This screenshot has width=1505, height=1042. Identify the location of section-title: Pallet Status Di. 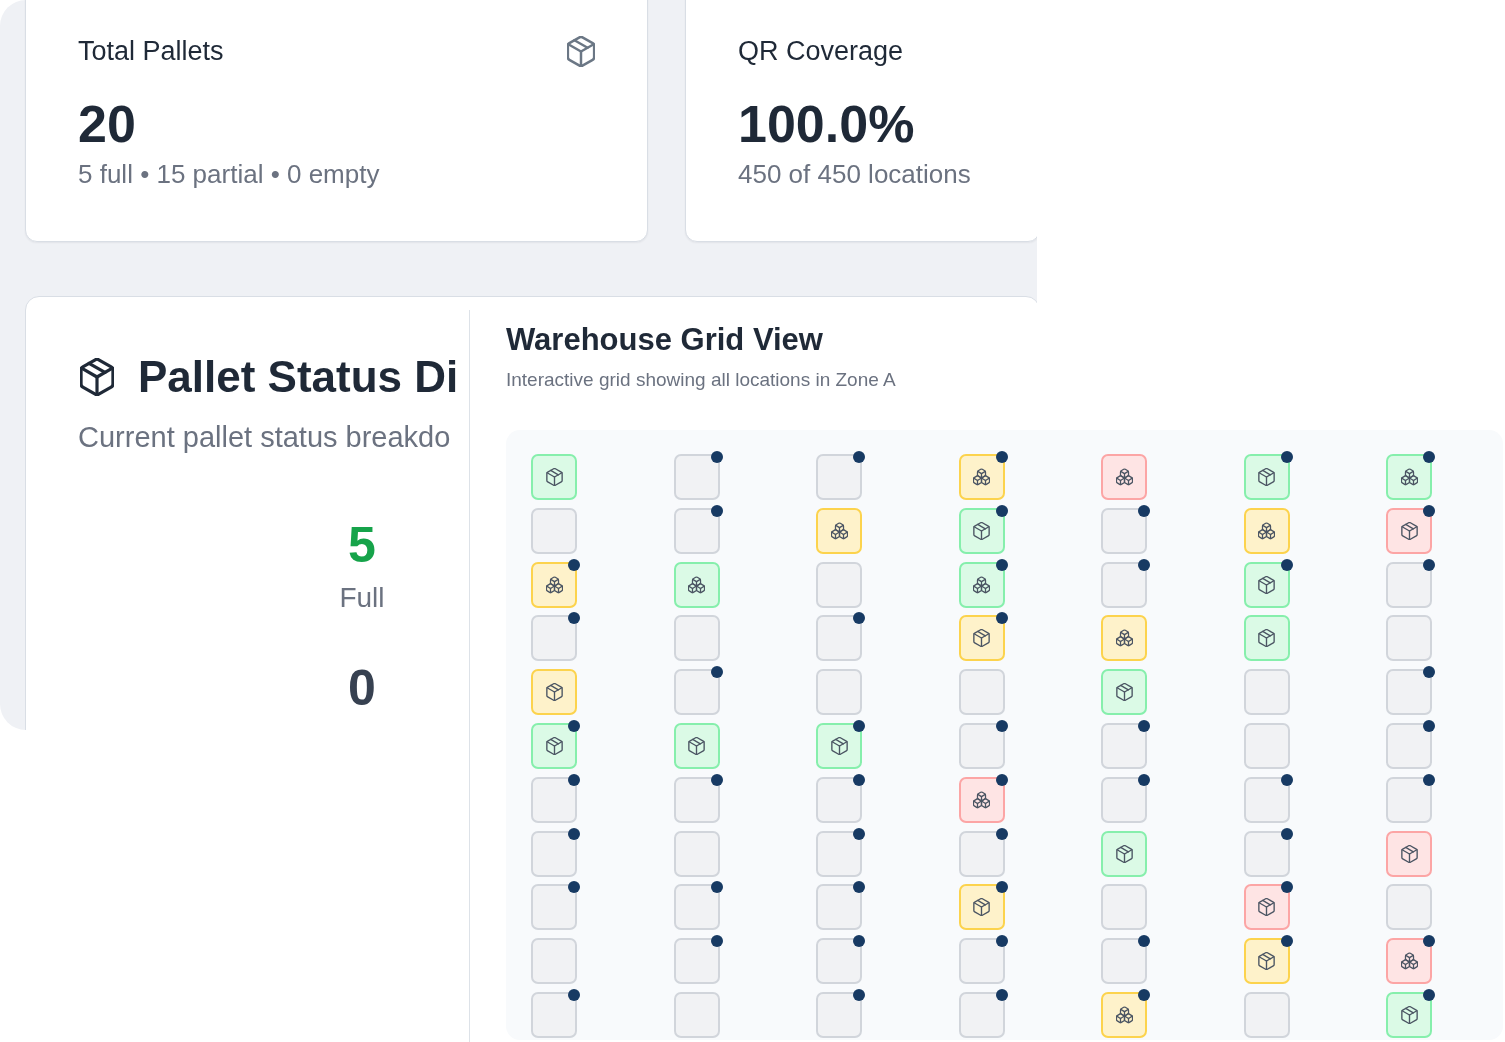
(298, 377).